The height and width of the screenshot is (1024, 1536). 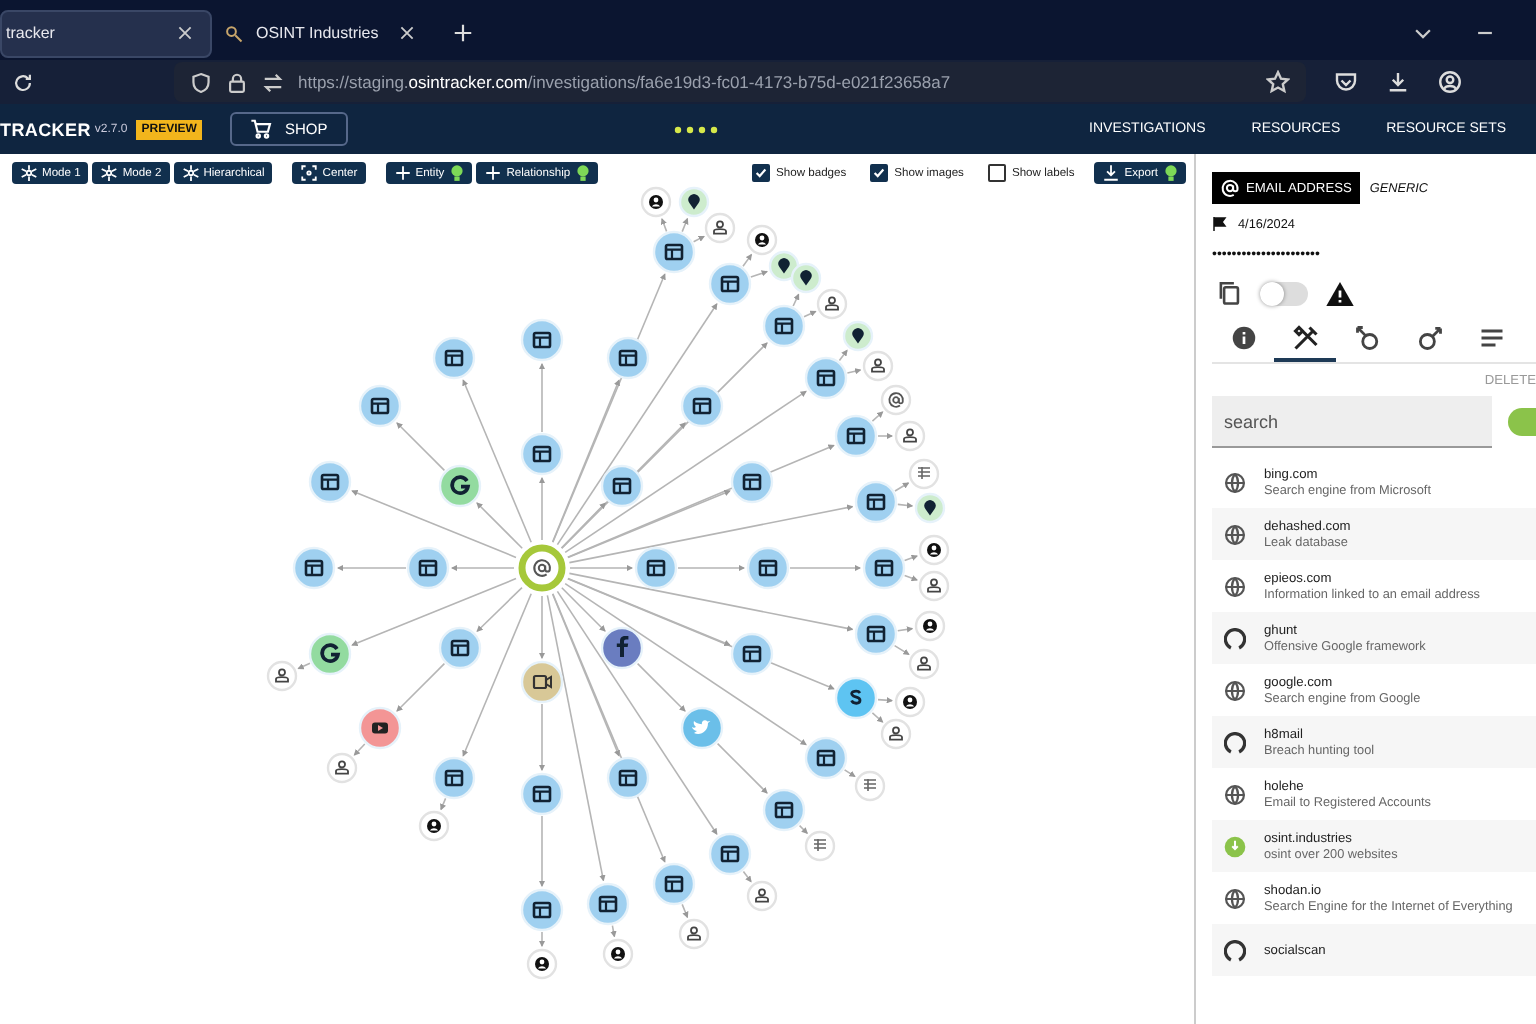 I want to click on download-icon, so click(x=1398, y=82).